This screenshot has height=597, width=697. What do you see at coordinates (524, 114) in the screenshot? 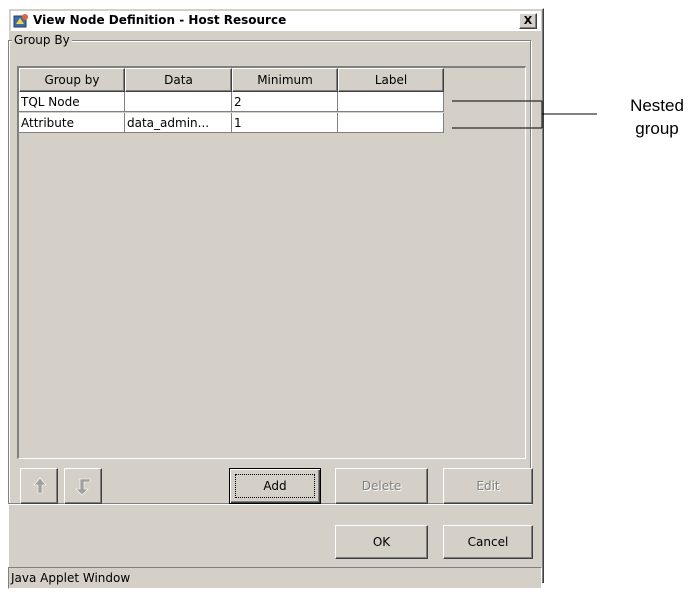
I see `annotation-bracket` at bounding box center [524, 114].